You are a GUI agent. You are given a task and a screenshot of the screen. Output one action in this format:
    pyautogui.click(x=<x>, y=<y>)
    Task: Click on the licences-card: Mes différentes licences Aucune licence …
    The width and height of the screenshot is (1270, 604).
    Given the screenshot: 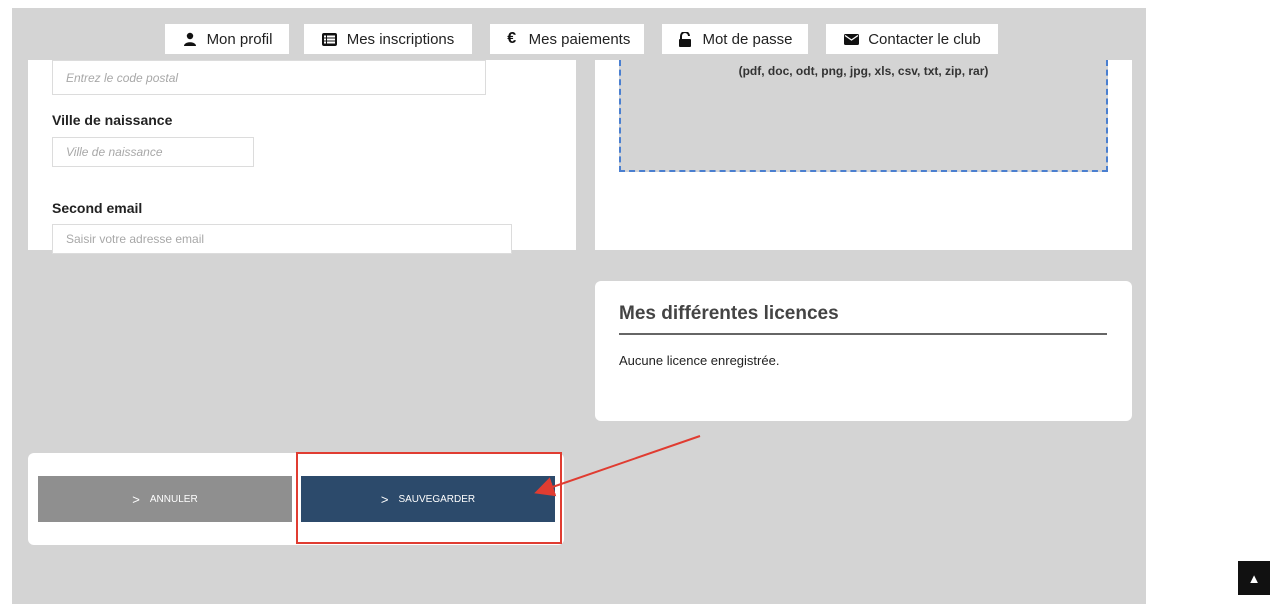 What is the action you would take?
    pyautogui.click(x=863, y=351)
    